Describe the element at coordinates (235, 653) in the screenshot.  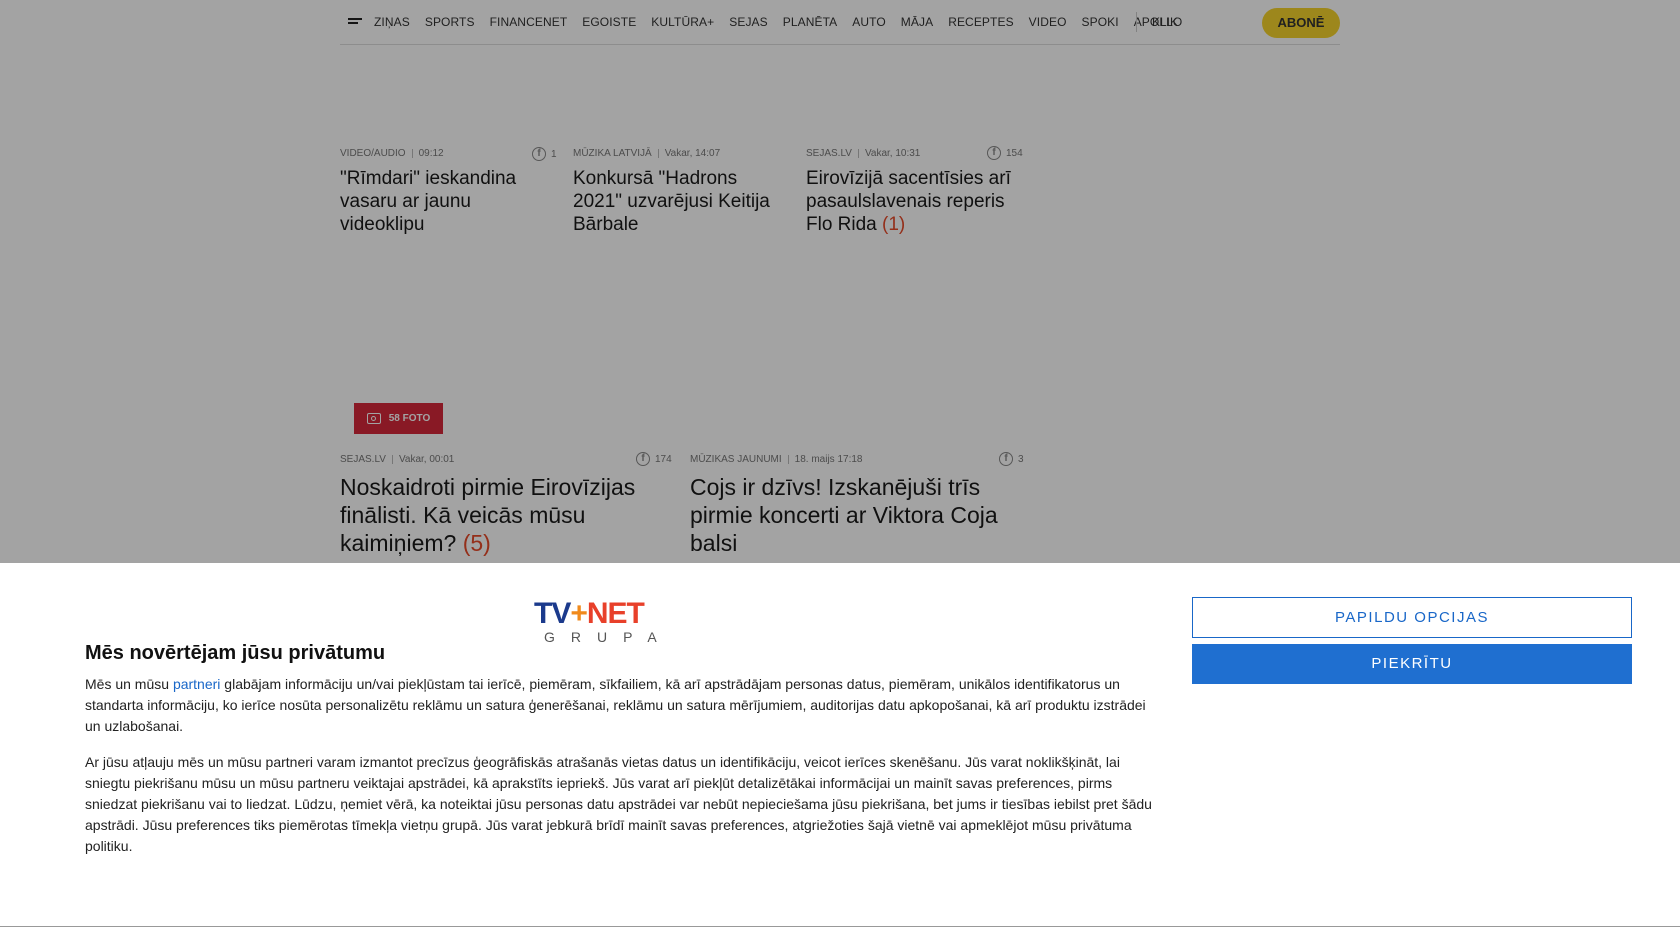
I see `consent-title: Mēs novērtējam jūsu privātumu` at that location.